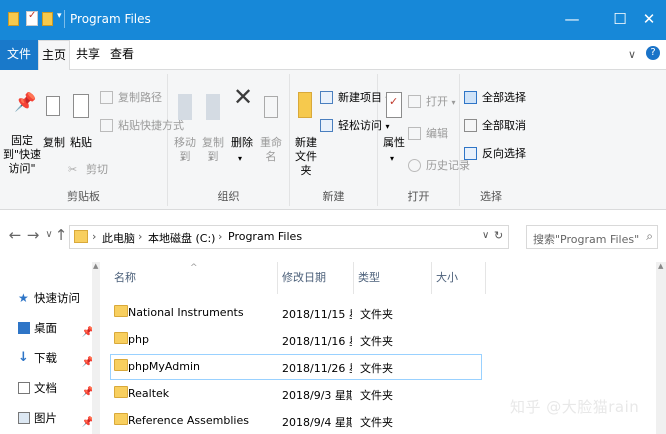 The height and width of the screenshot is (434, 666). What do you see at coordinates (83, 196) in the screenshot?
I see `clipboard-group-label: 剪贴板` at bounding box center [83, 196].